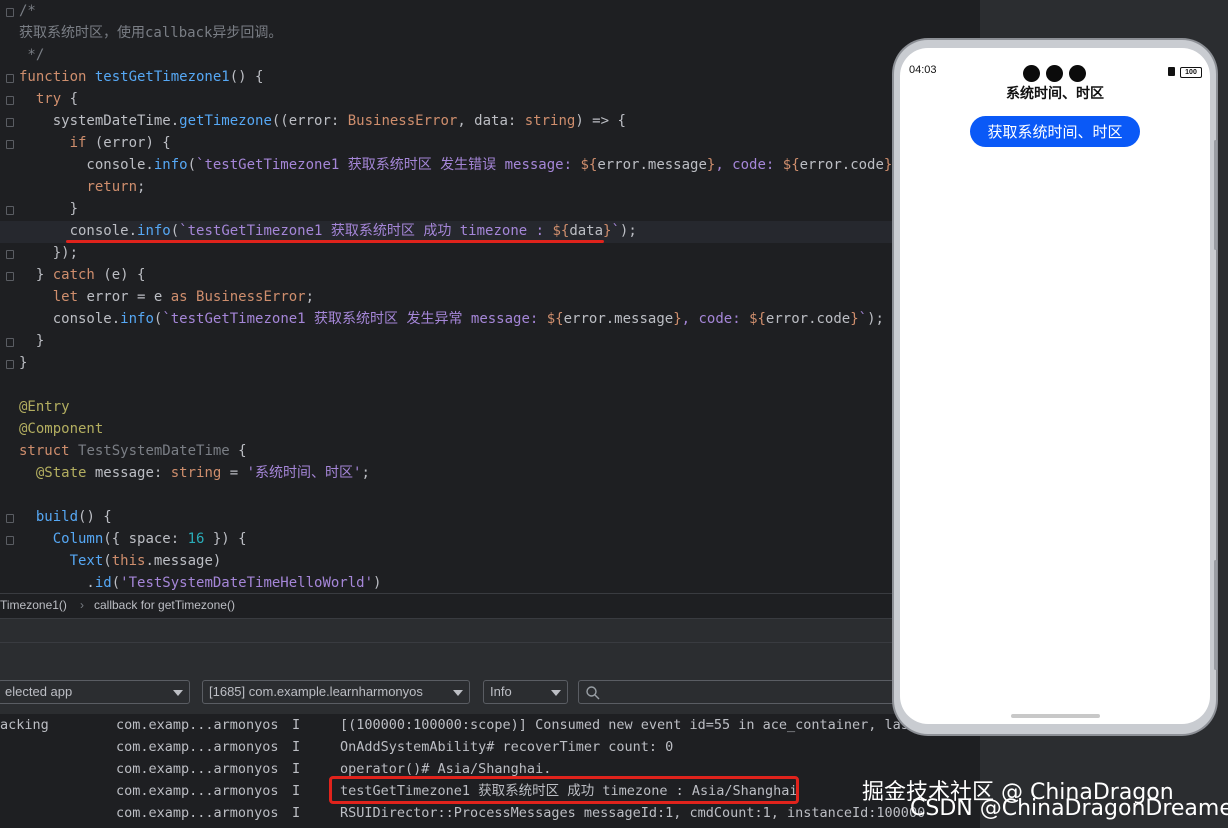 This screenshot has width=1228, height=828. I want to click on code-line: } catch (e) {, so click(82, 275).